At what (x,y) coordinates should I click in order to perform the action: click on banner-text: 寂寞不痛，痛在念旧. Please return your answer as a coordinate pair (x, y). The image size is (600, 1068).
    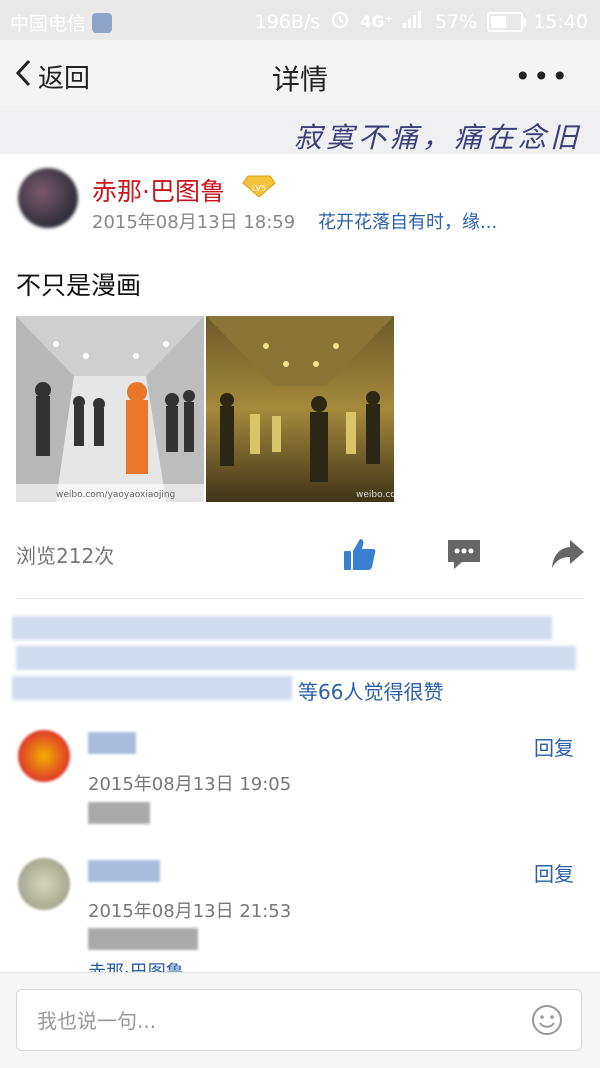
    Looking at the image, I should click on (437, 137).